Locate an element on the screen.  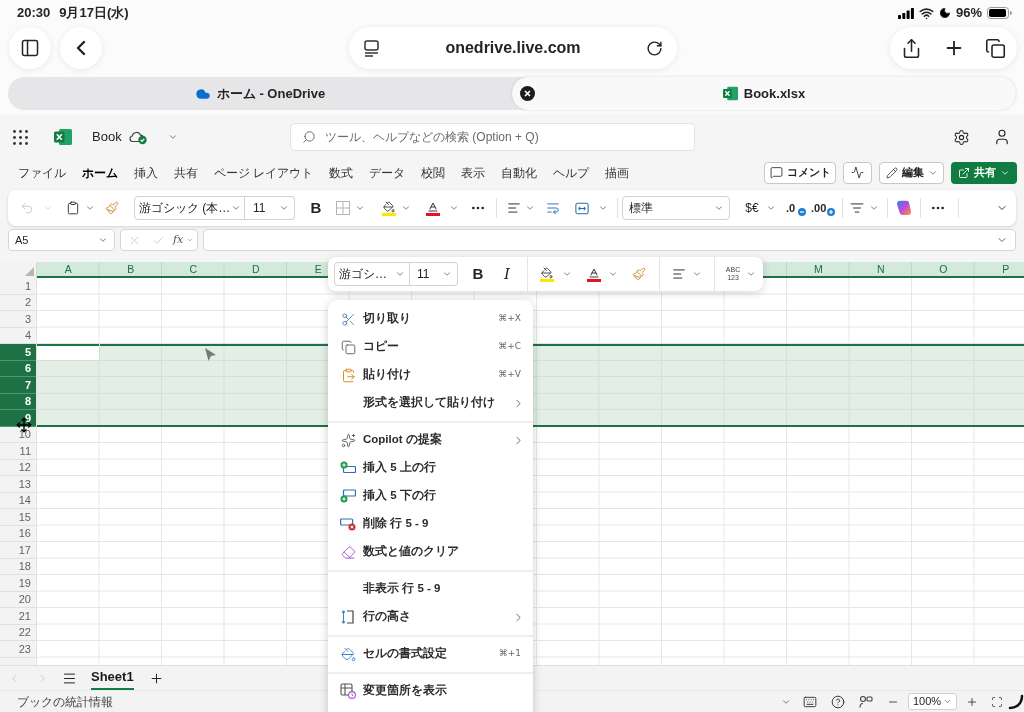
column-header: D is located at coordinates (255, 269).